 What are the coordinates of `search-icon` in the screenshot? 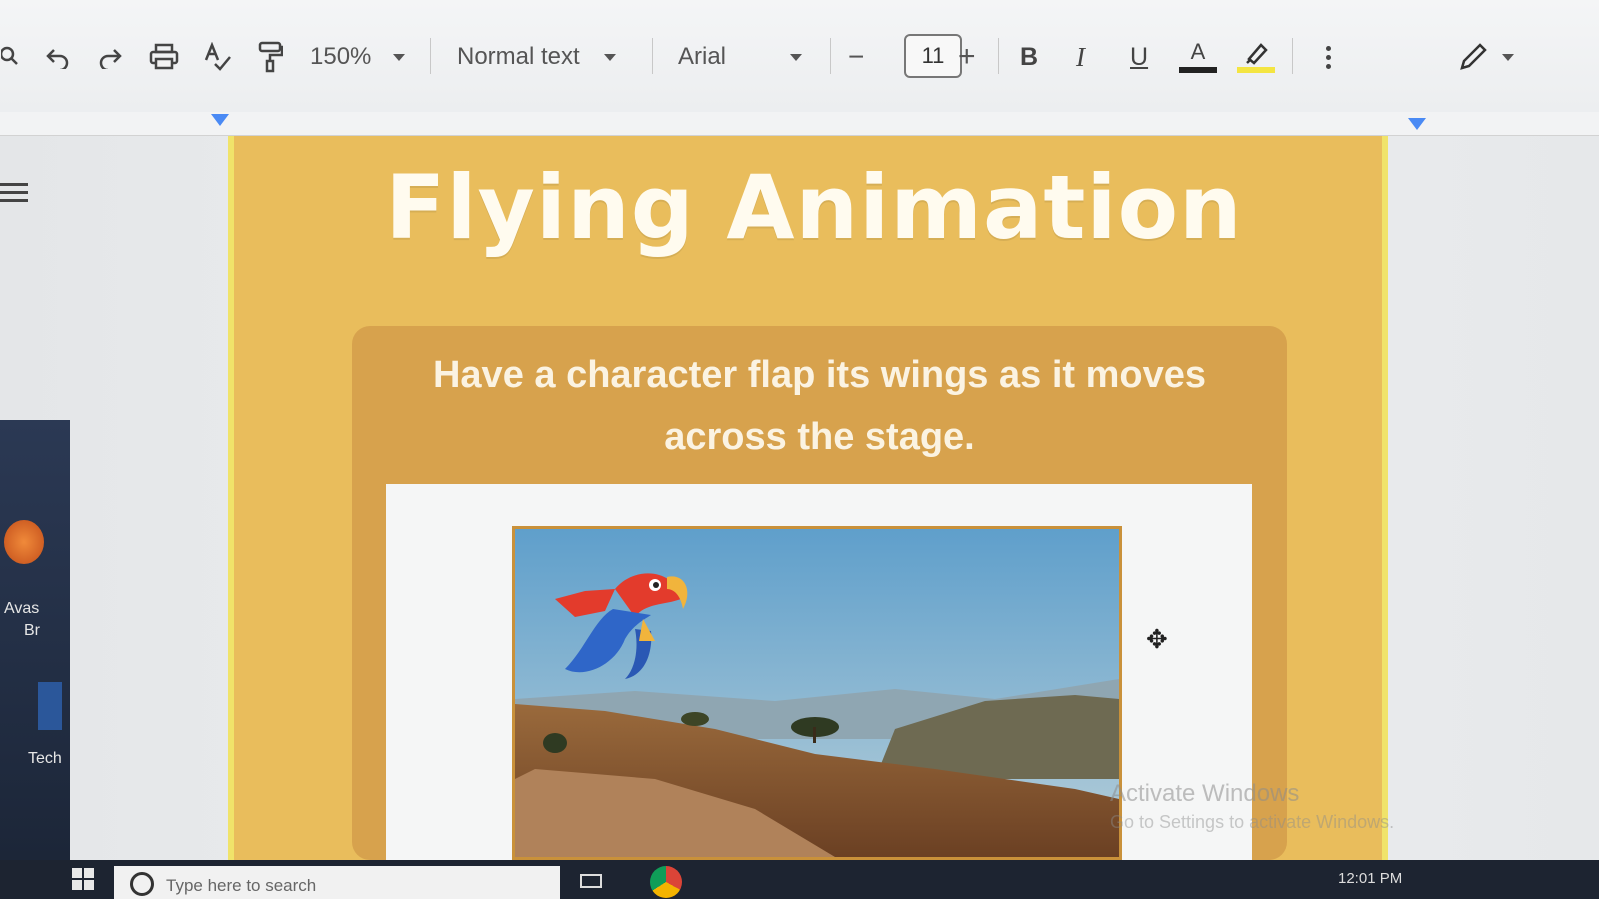 It's located at (142, 884).